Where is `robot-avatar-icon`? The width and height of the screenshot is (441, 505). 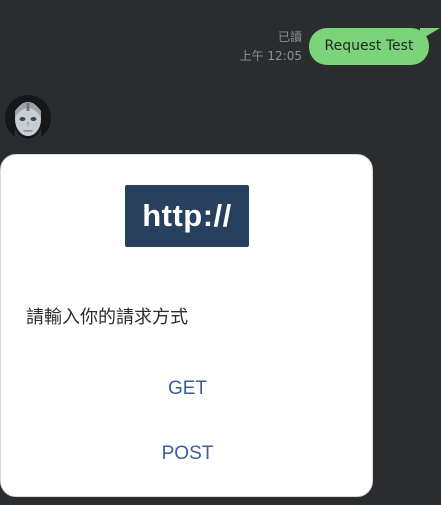 robot-avatar-icon is located at coordinates (28, 118).